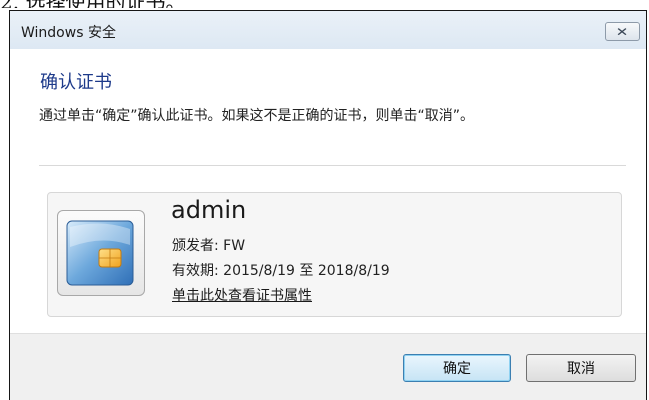 This screenshot has width=649, height=400. I want to click on close-button: ✕, so click(622, 31).